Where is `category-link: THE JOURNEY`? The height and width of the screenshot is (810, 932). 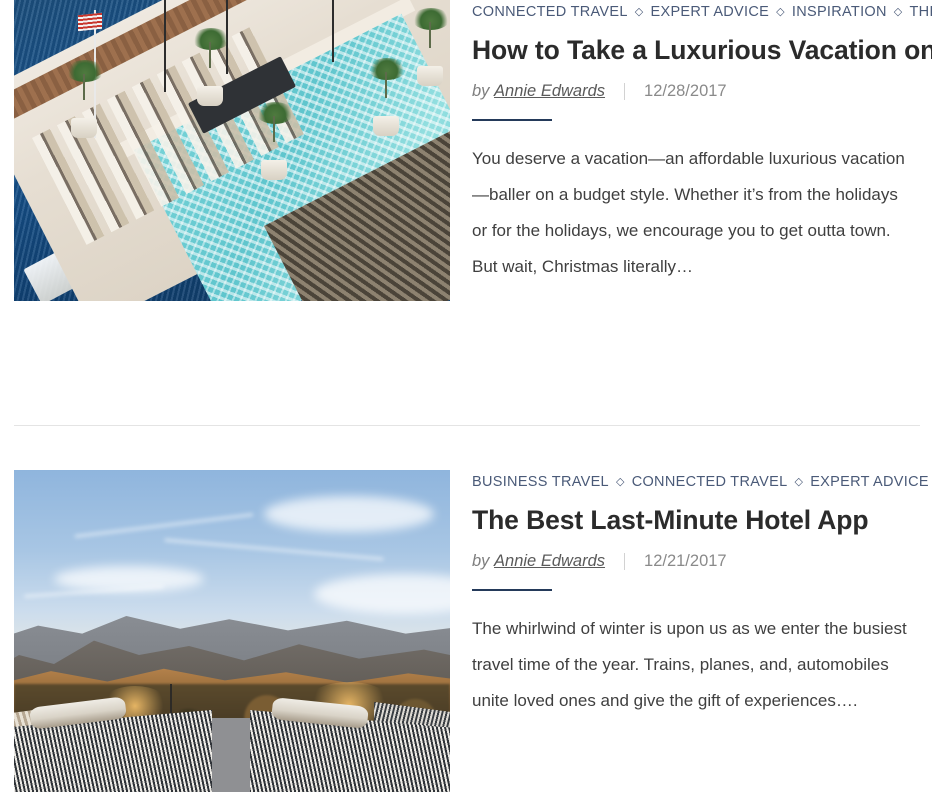 category-link: THE JOURNEY is located at coordinates (921, 12).